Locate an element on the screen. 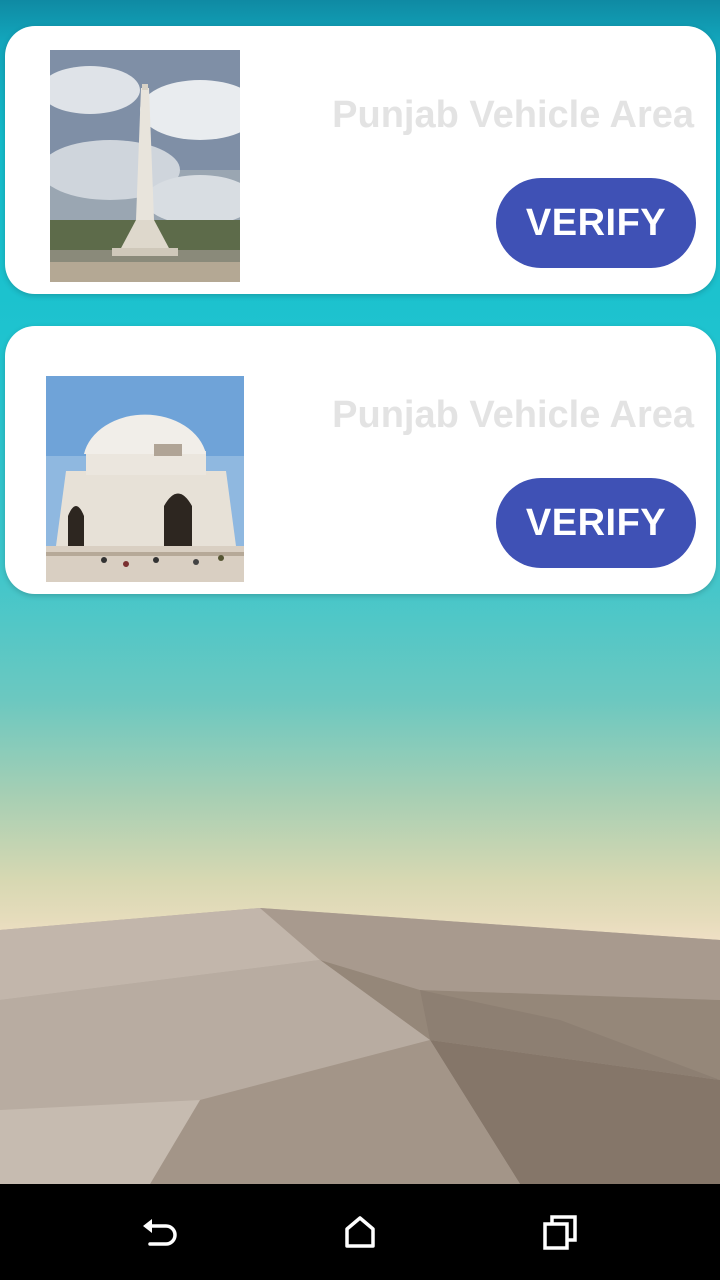 This screenshot has width=720, height=1280. back-icon is located at coordinates (160, 1232).